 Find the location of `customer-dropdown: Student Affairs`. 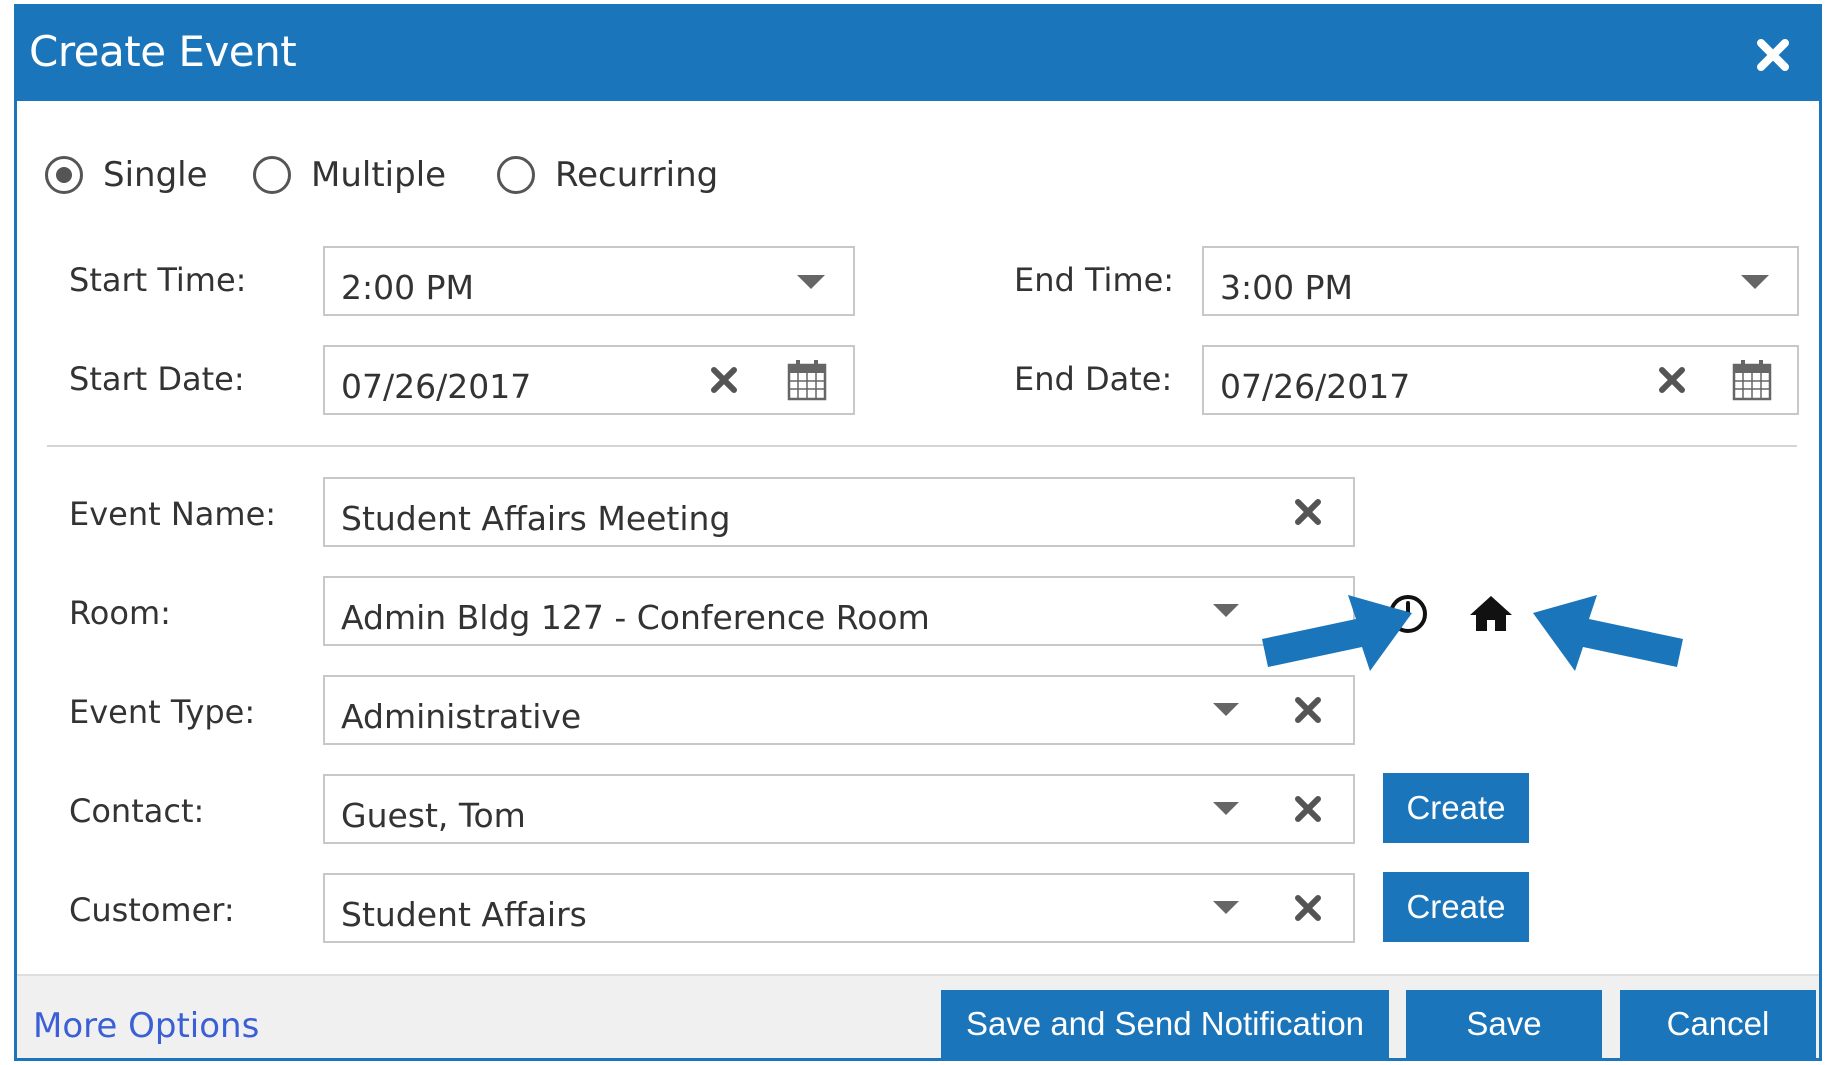

customer-dropdown: Student Affairs is located at coordinates (839, 908).